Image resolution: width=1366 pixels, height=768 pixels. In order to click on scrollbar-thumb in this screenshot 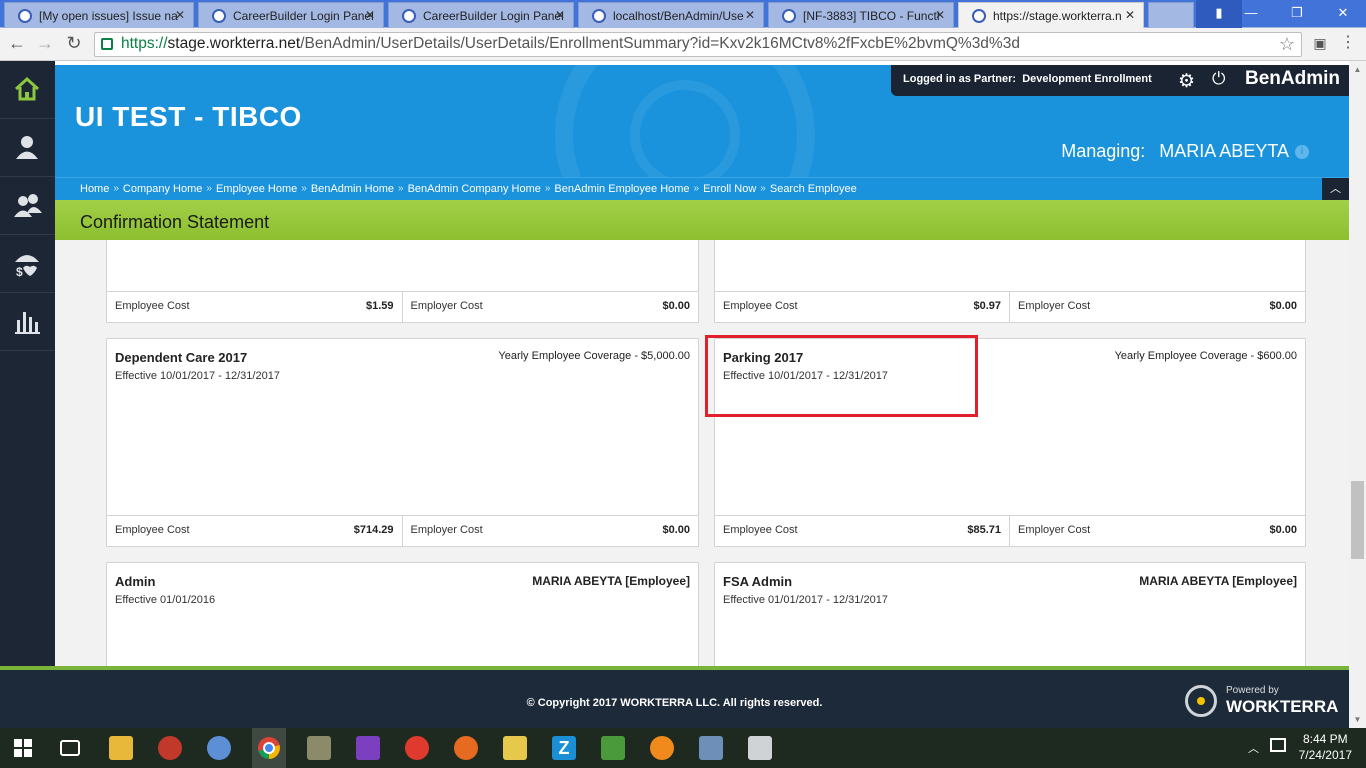, I will do `click(1357, 520)`.